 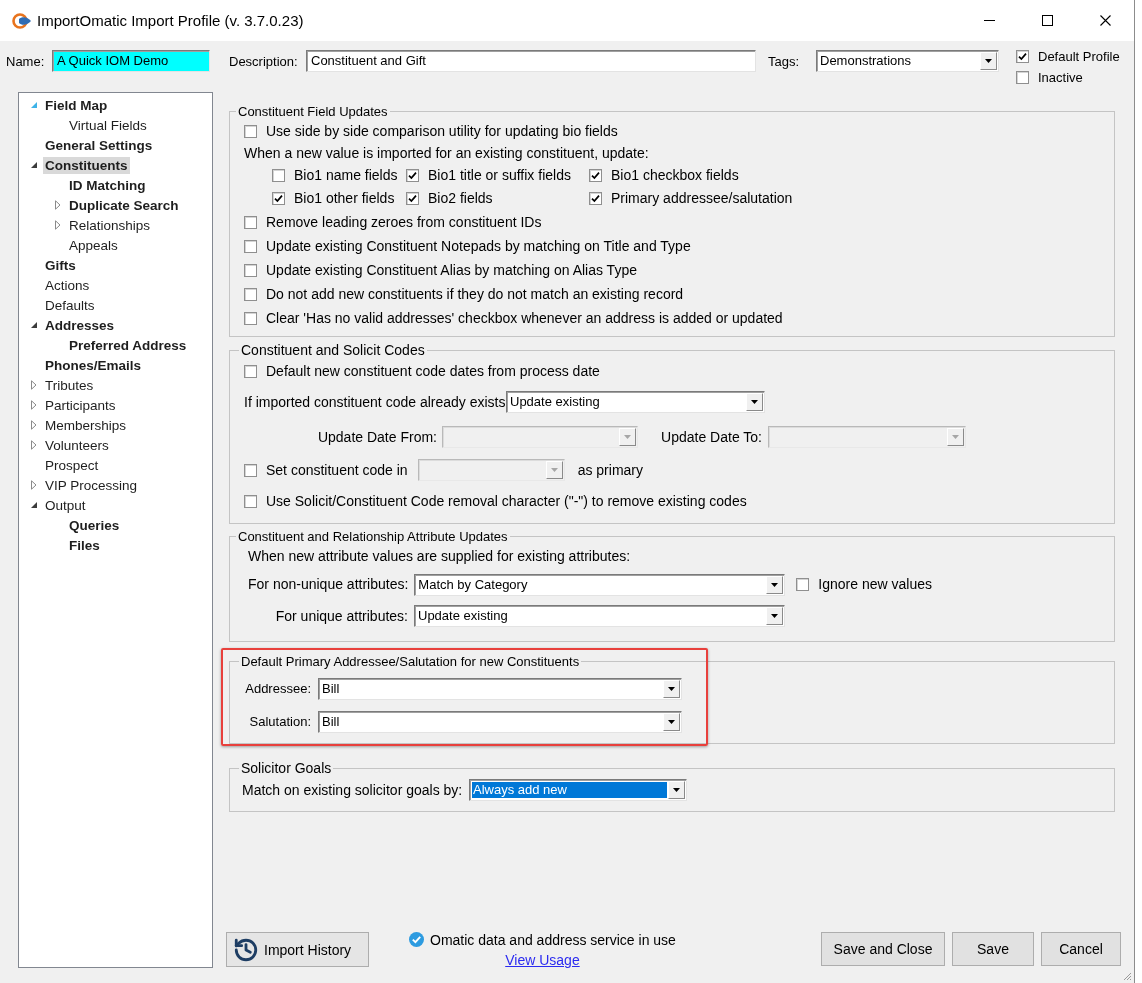 I want to click on dropdown: Always add new, so click(x=578, y=790).